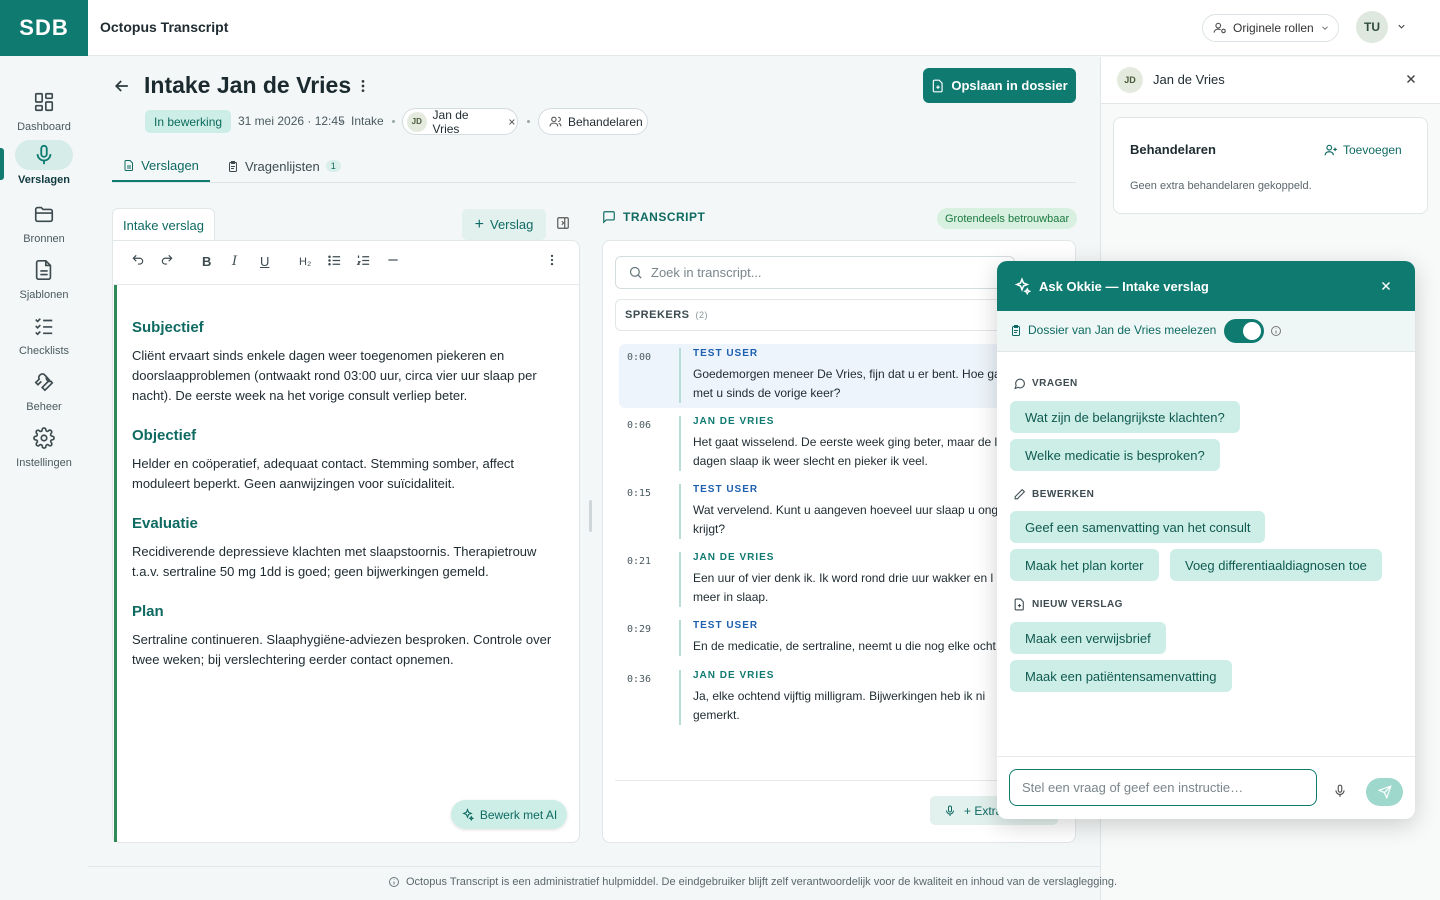  I want to click on suggestion-chip: Maak een verwijsbrief, so click(1088, 638).